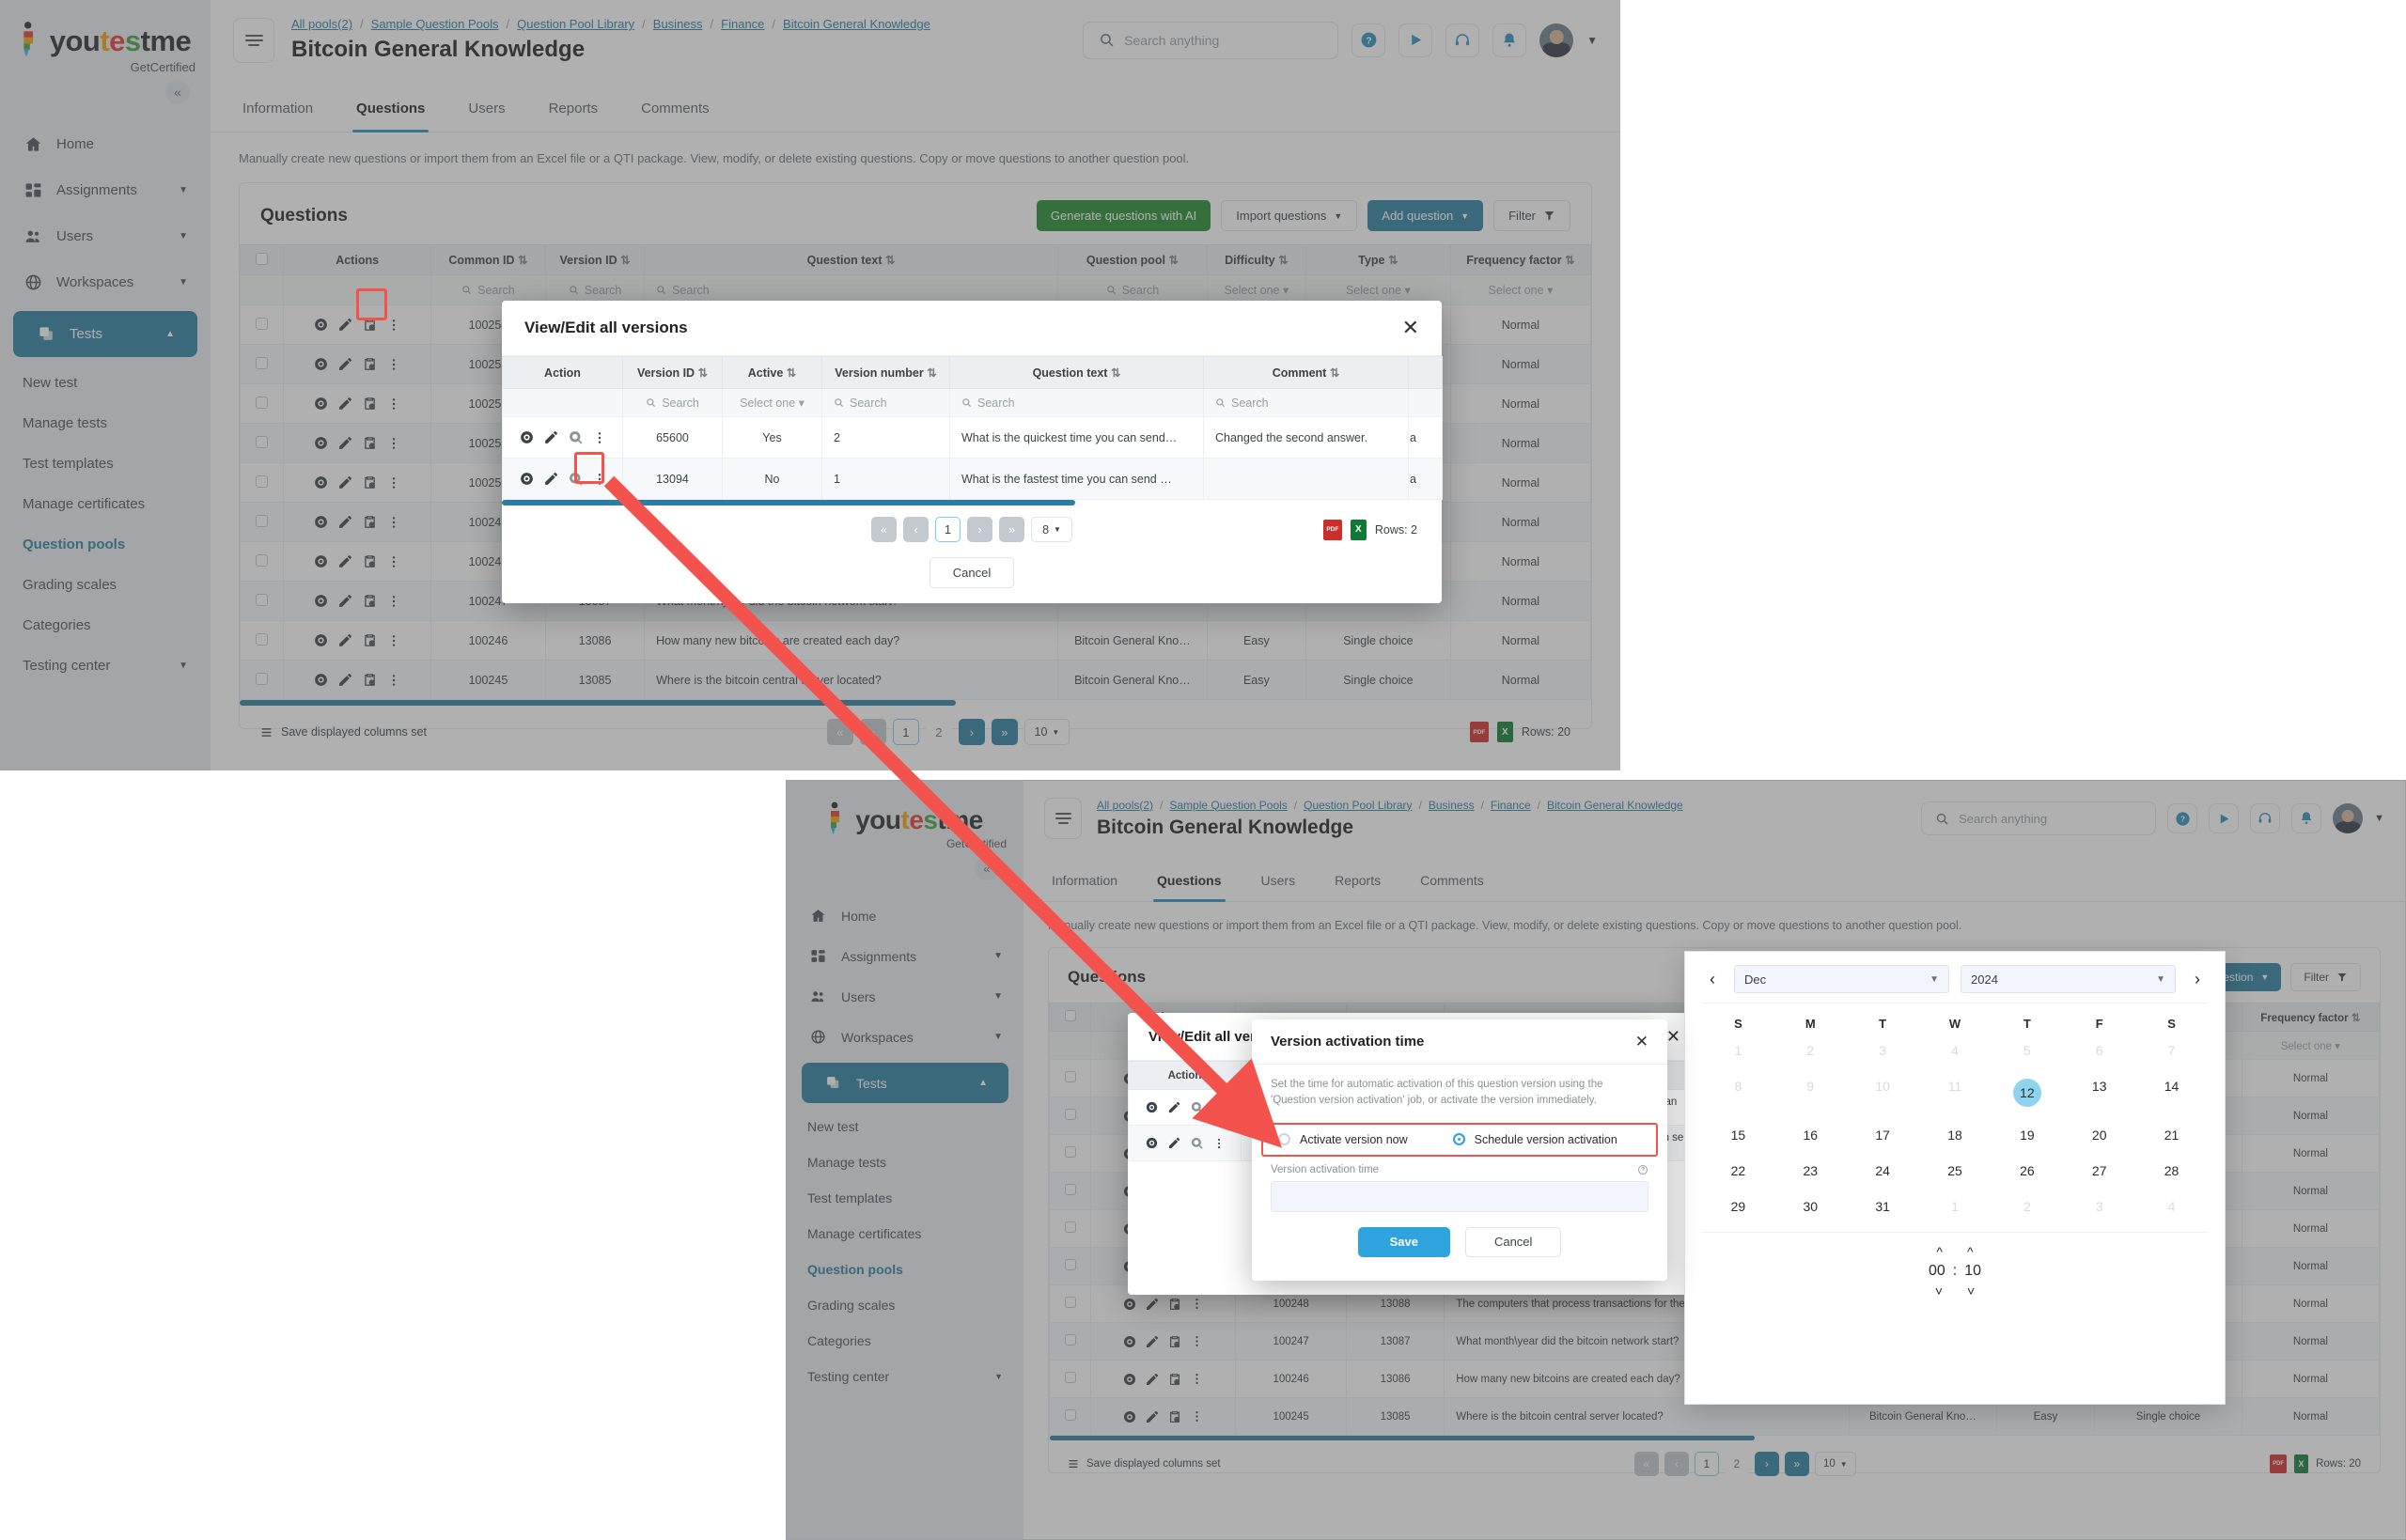  I want to click on calendar-day: 16, so click(1810, 1135).